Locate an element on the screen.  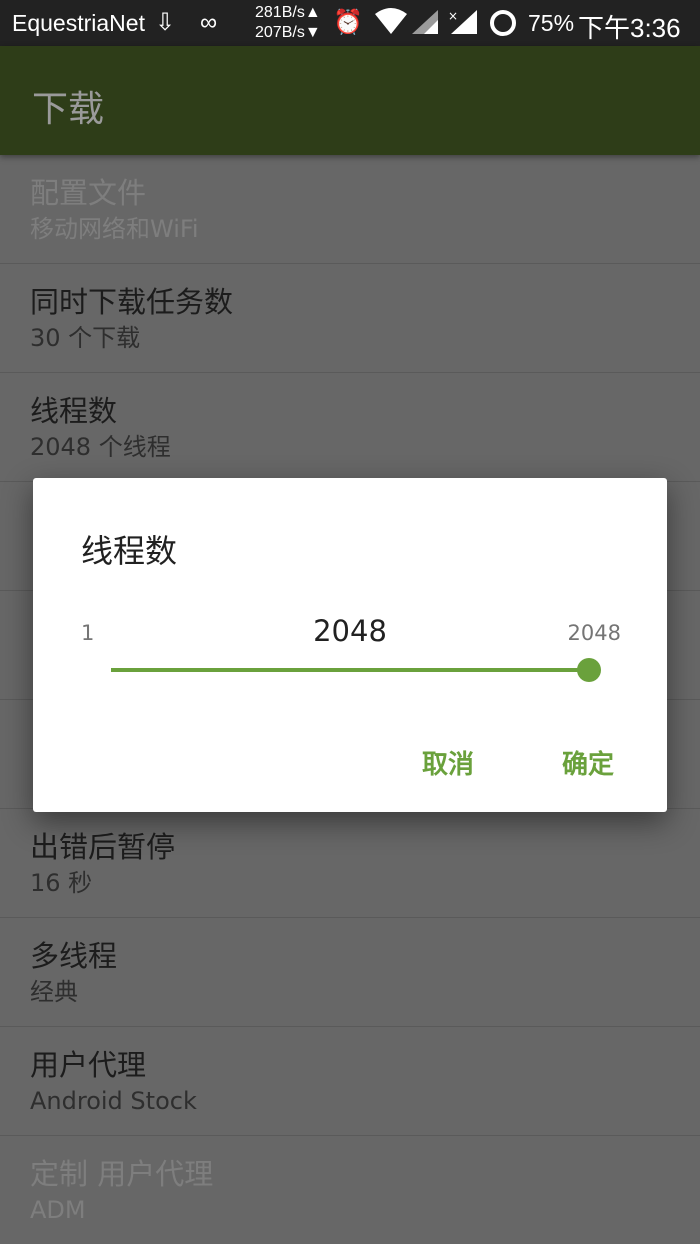
battery-ring-icon is located at coordinates (503, 27).